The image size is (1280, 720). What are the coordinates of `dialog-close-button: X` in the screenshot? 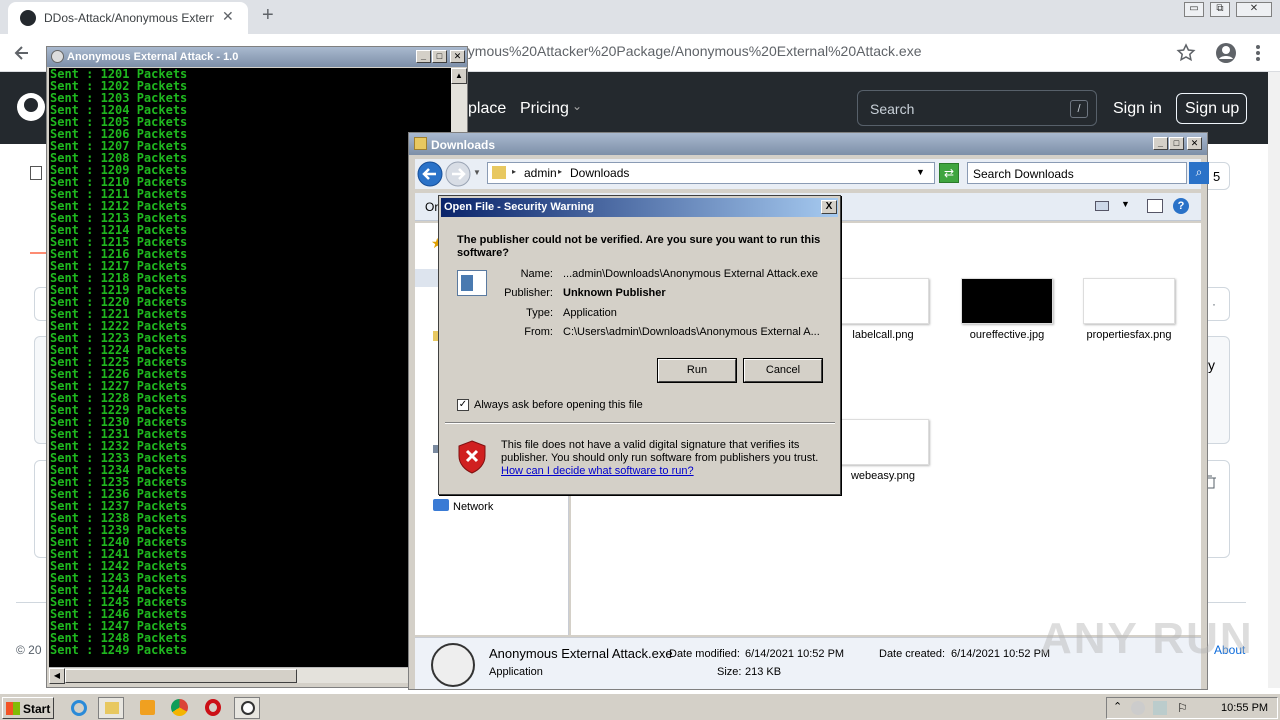 It's located at (829, 207).